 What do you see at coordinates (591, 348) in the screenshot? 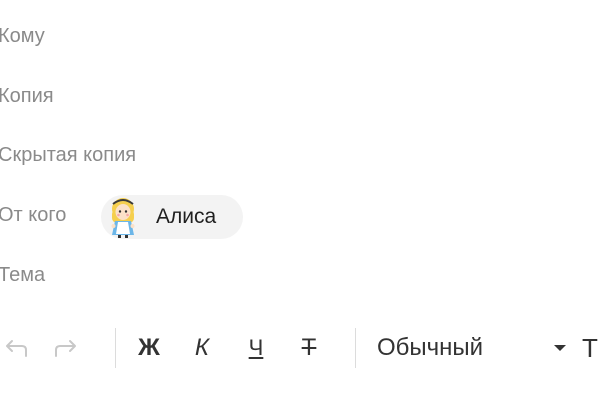
I see `text-color-button: Т` at bounding box center [591, 348].